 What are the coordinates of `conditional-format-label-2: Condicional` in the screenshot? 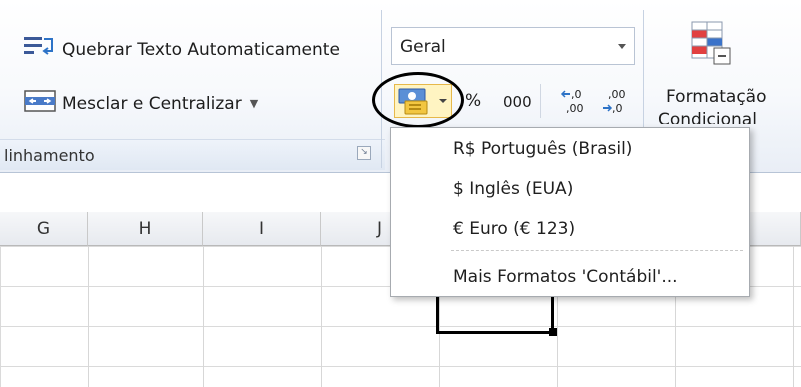 It's located at (707, 117).